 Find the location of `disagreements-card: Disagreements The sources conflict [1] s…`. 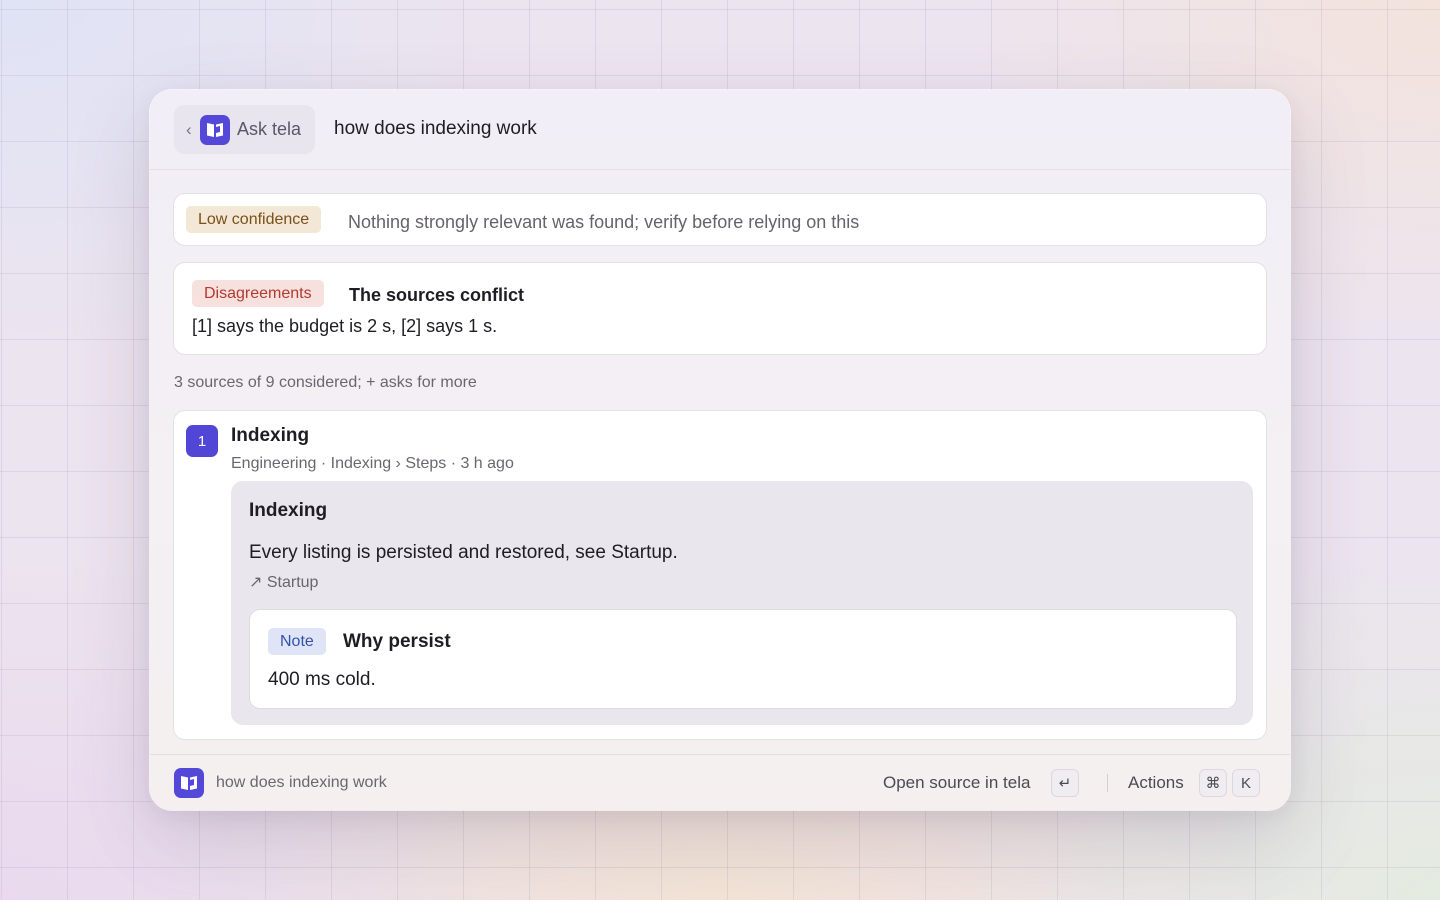

disagreements-card: Disagreements The sources conflict [1] s… is located at coordinates (720, 308).